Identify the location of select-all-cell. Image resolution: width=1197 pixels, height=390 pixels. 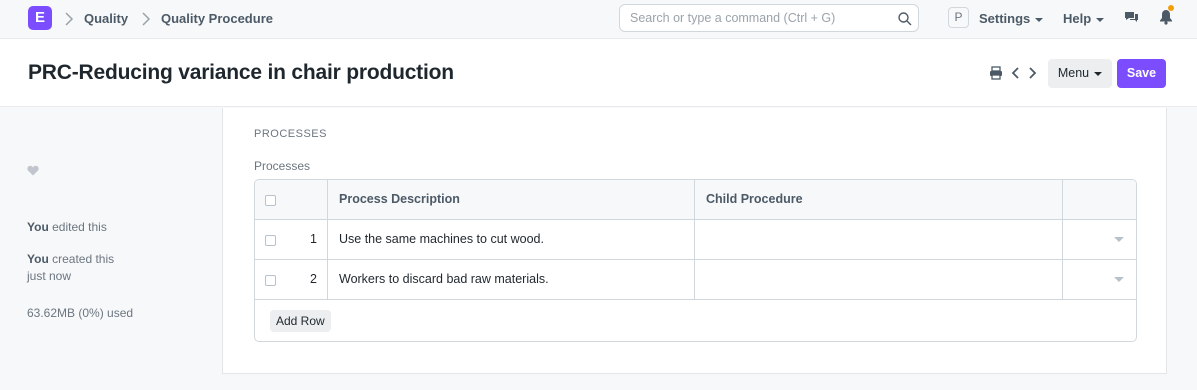
(291, 200).